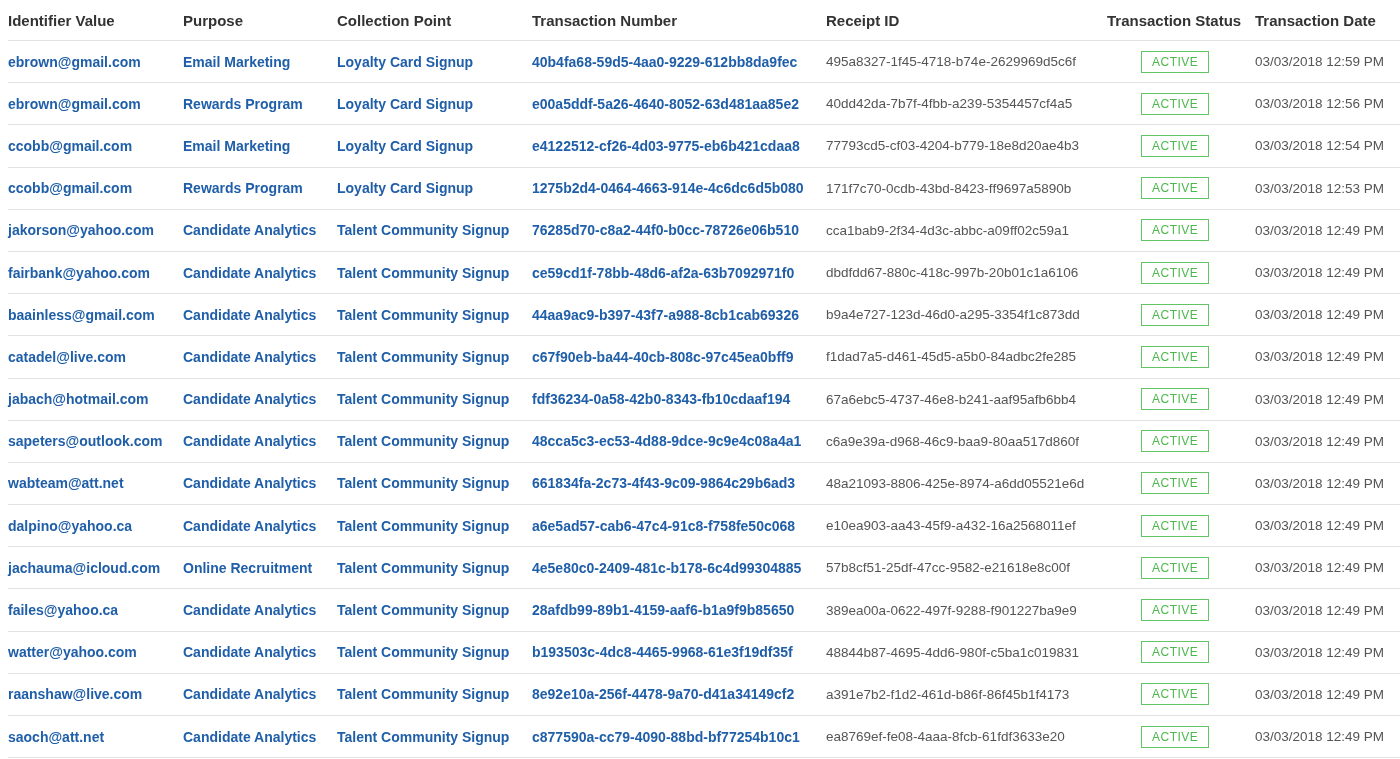 Image resolution: width=1400 pixels, height=759 pixels. What do you see at coordinates (667, 441) in the screenshot?
I see `transaction-number-link: 48cca5c3-ec53-4d88-9dce-9c9e4c08a4a1` at bounding box center [667, 441].